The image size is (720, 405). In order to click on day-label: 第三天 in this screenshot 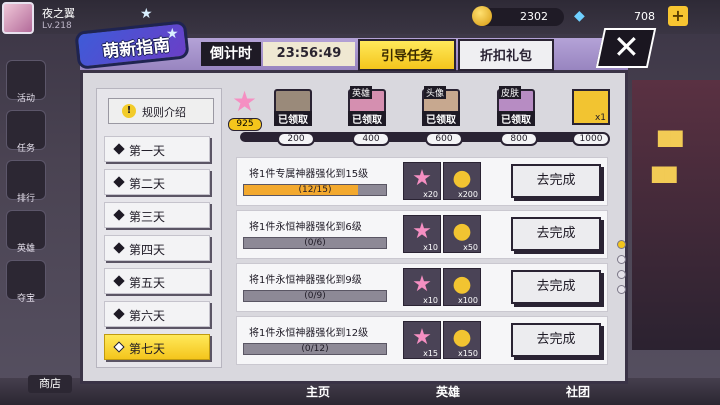, I will do `click(147, 217)`.